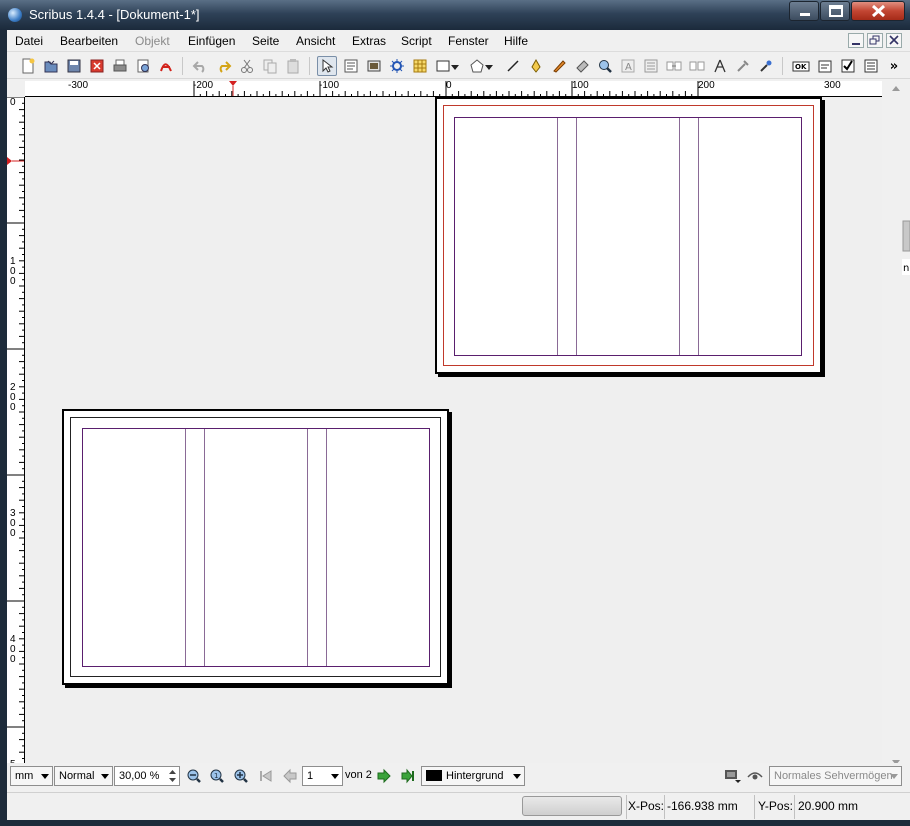 The width and height of the screenshot is (910, 826). Describe the element at coordinates (266, 776) in the screenshot. I see `first-page-icon` at that location.